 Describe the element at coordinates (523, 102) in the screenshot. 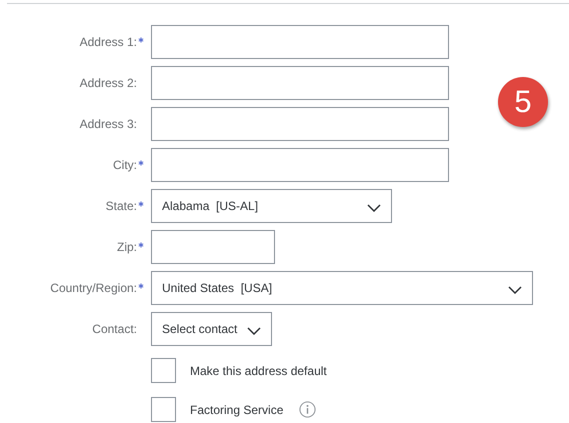

I see `step-badge: 5` at that location.